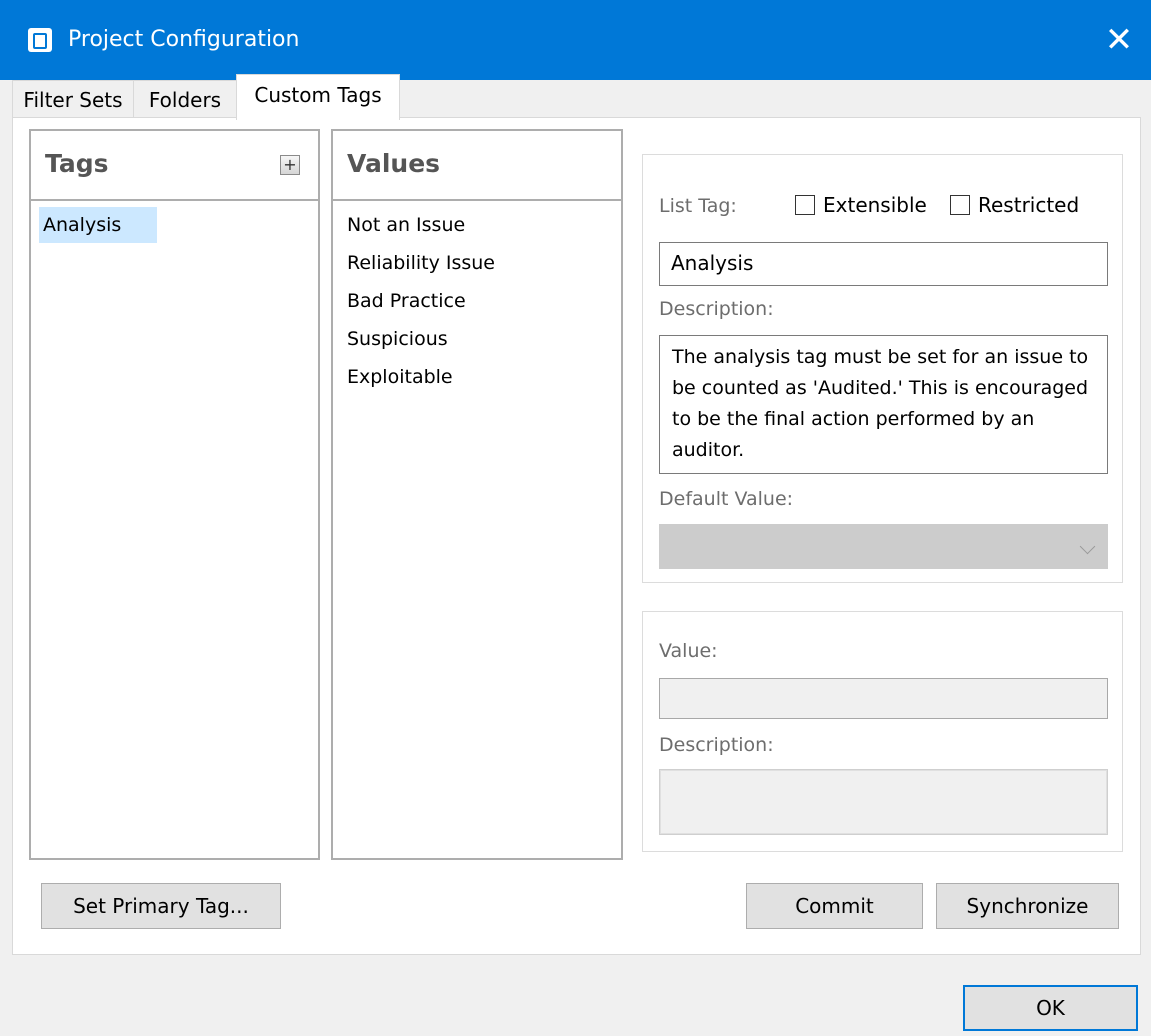  What do you see at coordinates (1029, 205) in the screenshot?
I see `restricted-label: Restricted` at bounding box center [1029, 205].